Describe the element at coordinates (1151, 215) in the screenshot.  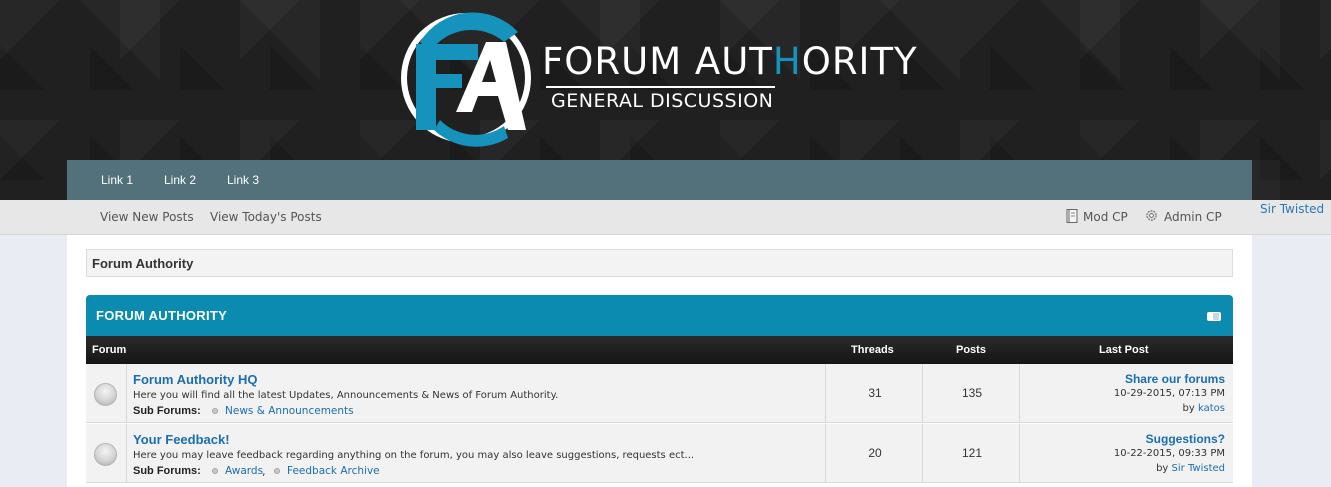
I see `gear-icon` at that location.